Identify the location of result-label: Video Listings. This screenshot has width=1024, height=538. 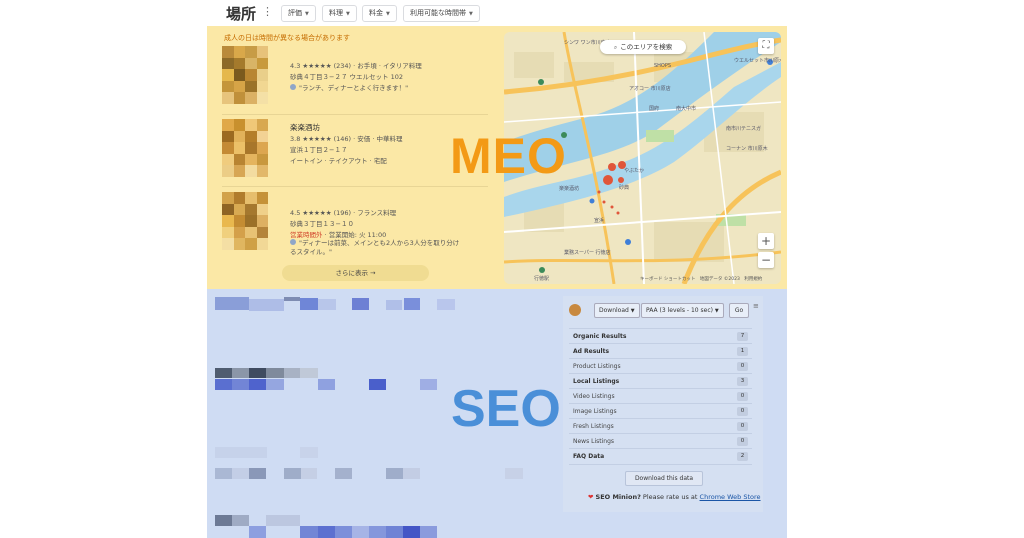
(594, 396).